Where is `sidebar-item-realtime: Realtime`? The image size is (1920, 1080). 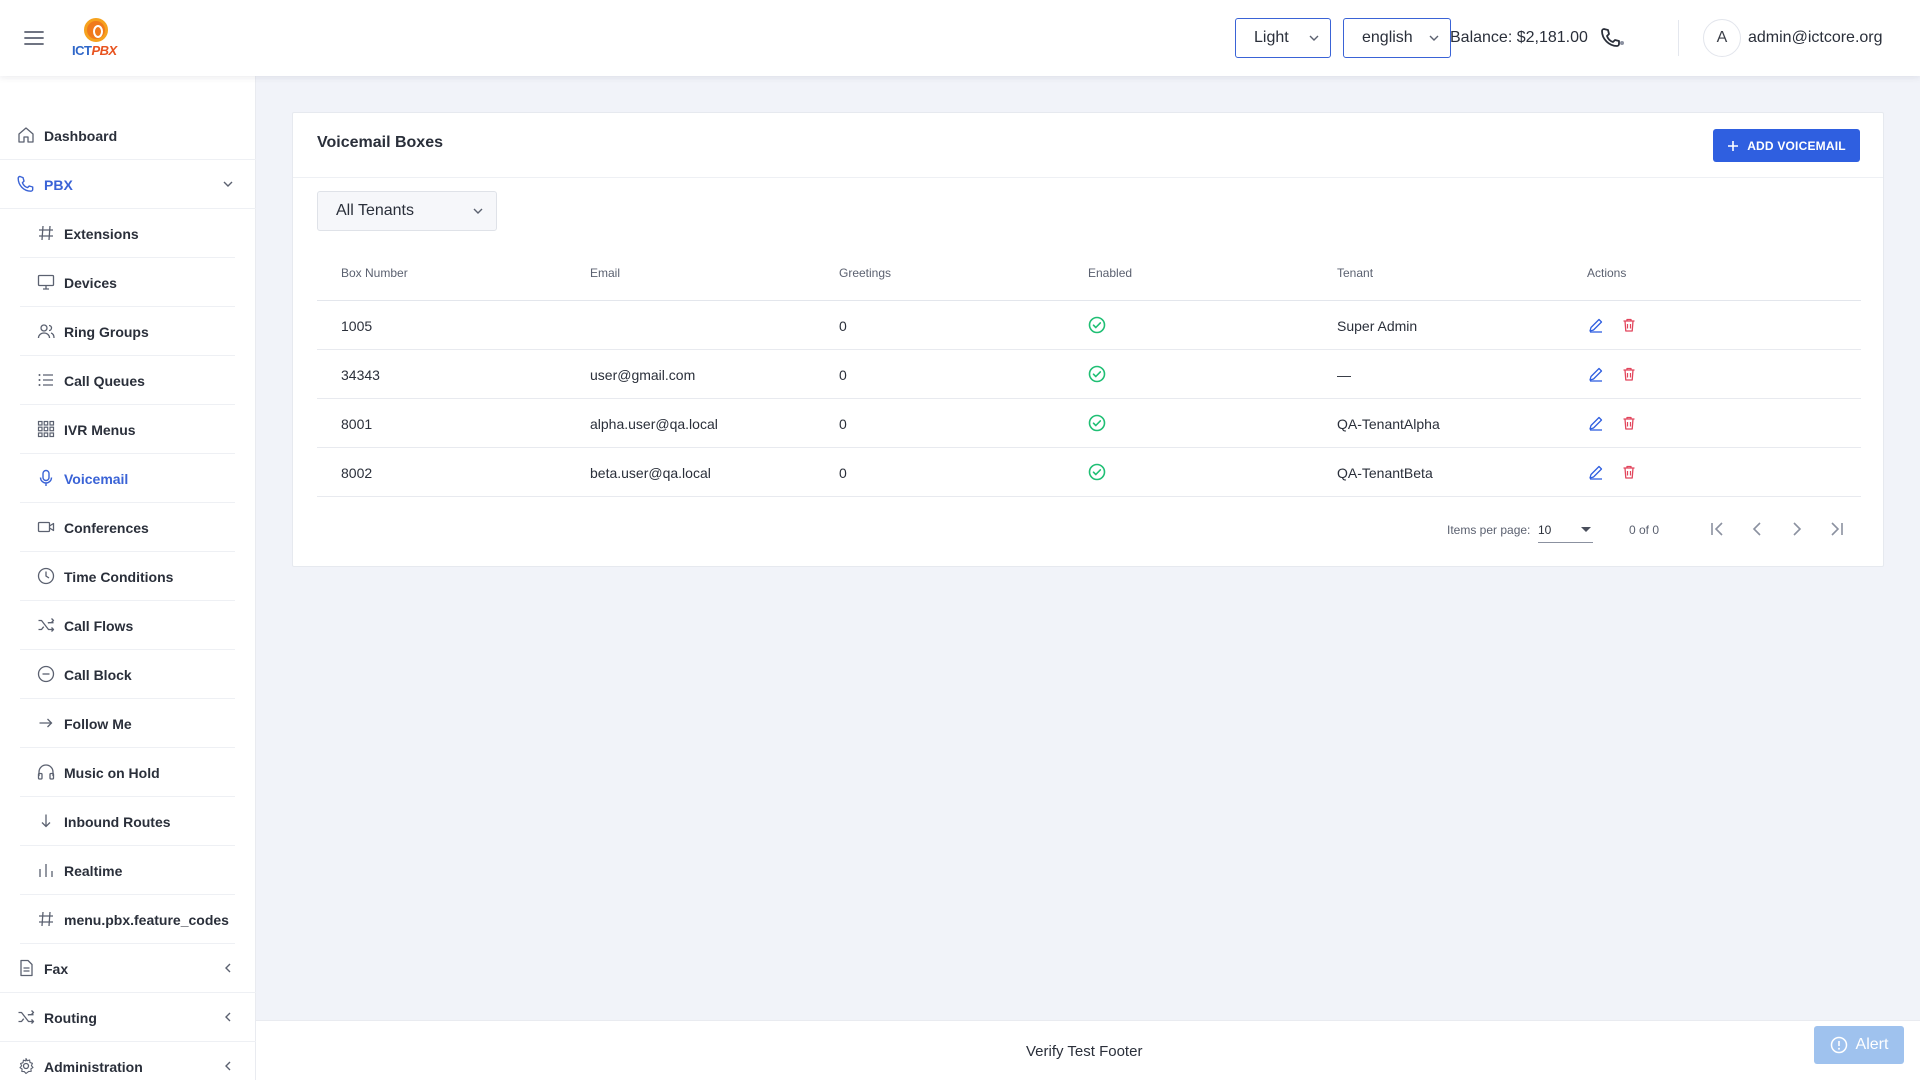 sidebar-item-realtime: Realtime is located at coordinates (127, 870).